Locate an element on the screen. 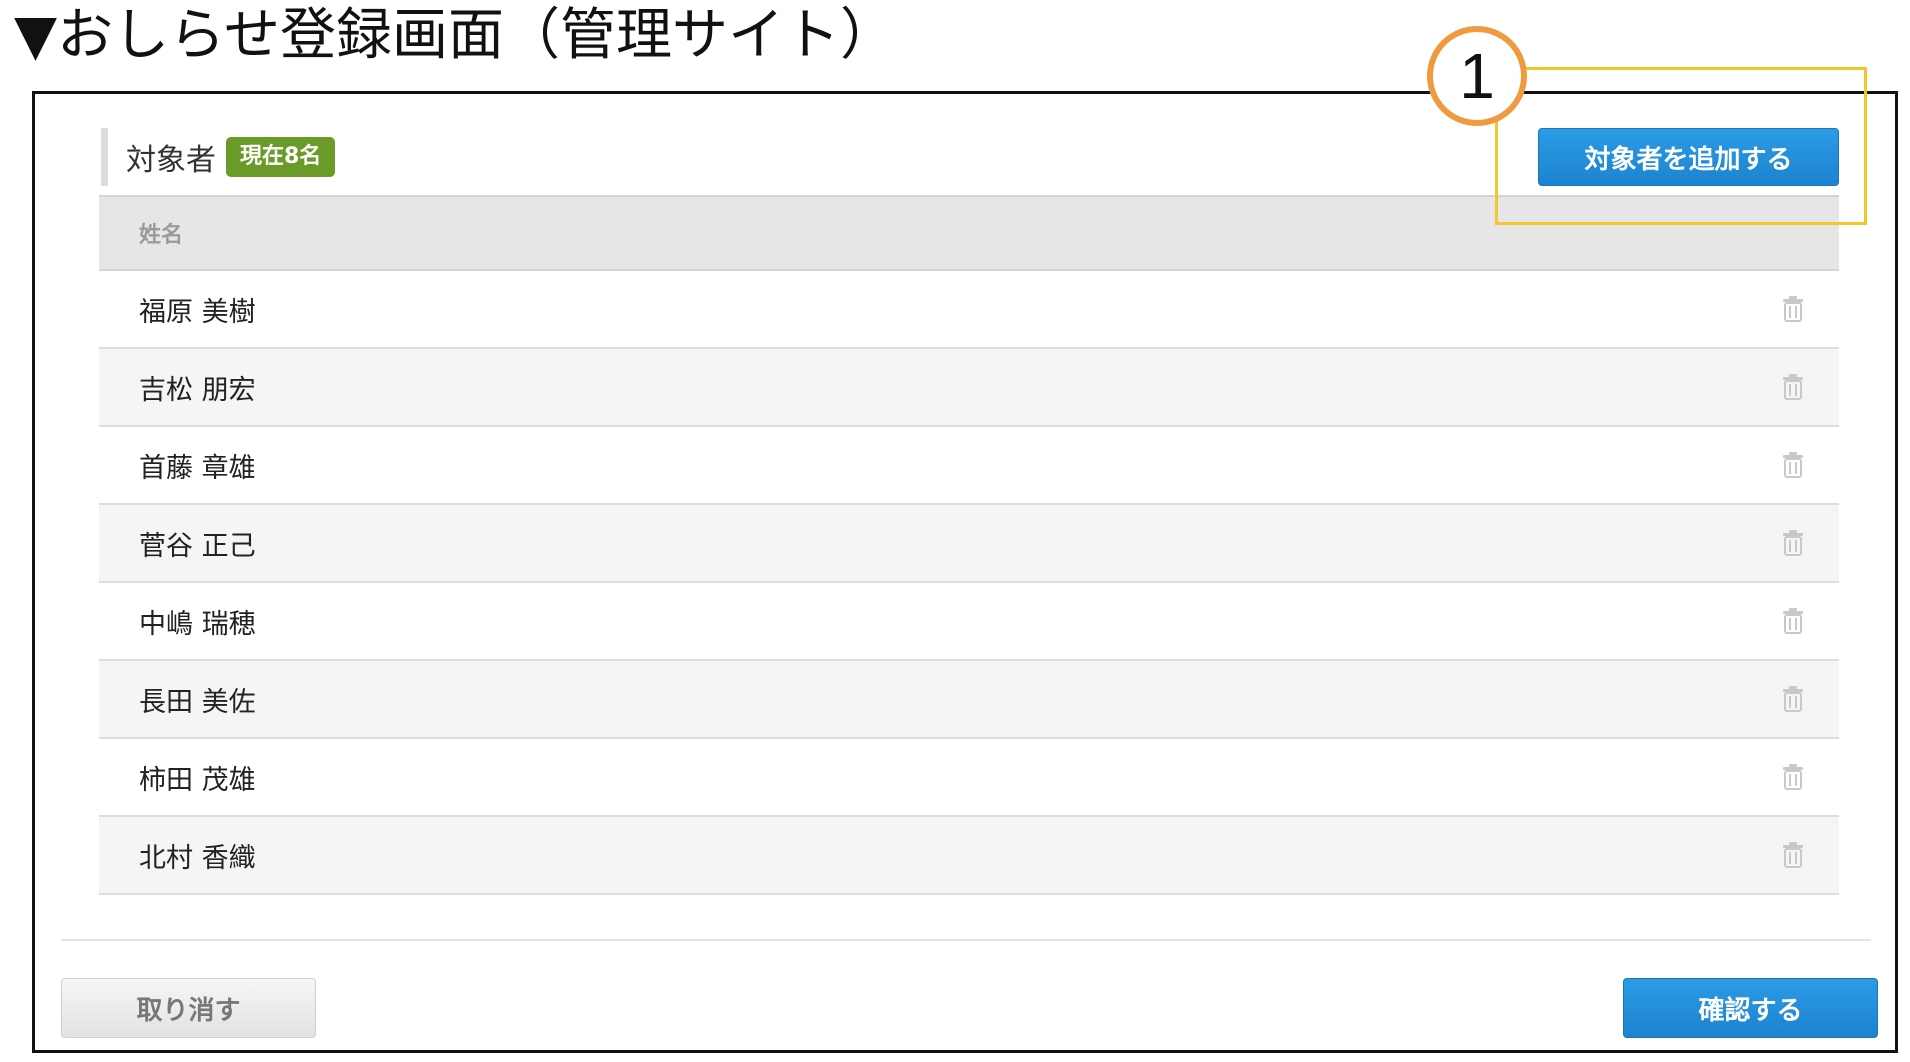  recipient-name: 吉松 朋宏 is located at coordinates (197, 390).